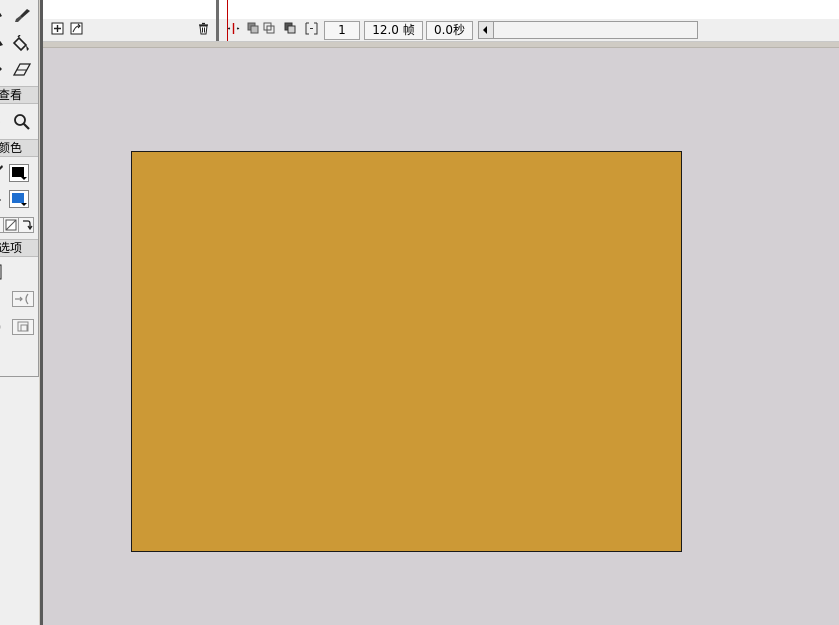 This screenshot has width=839, height=625. Describe the element at coordinates (21, 16) in the screenshot. I see `brush-tool-icon` at that location.